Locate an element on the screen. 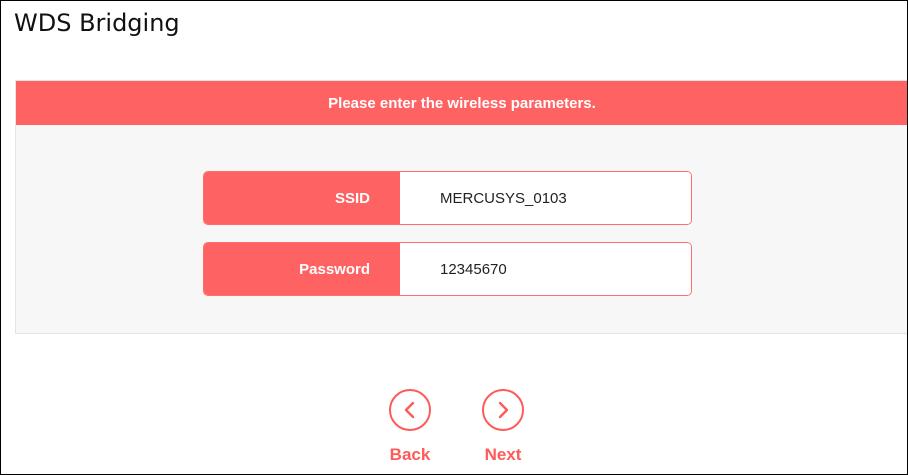 This screenshot has height=475, width=908. password-field-row: Password is located at coordinates (447, 269).